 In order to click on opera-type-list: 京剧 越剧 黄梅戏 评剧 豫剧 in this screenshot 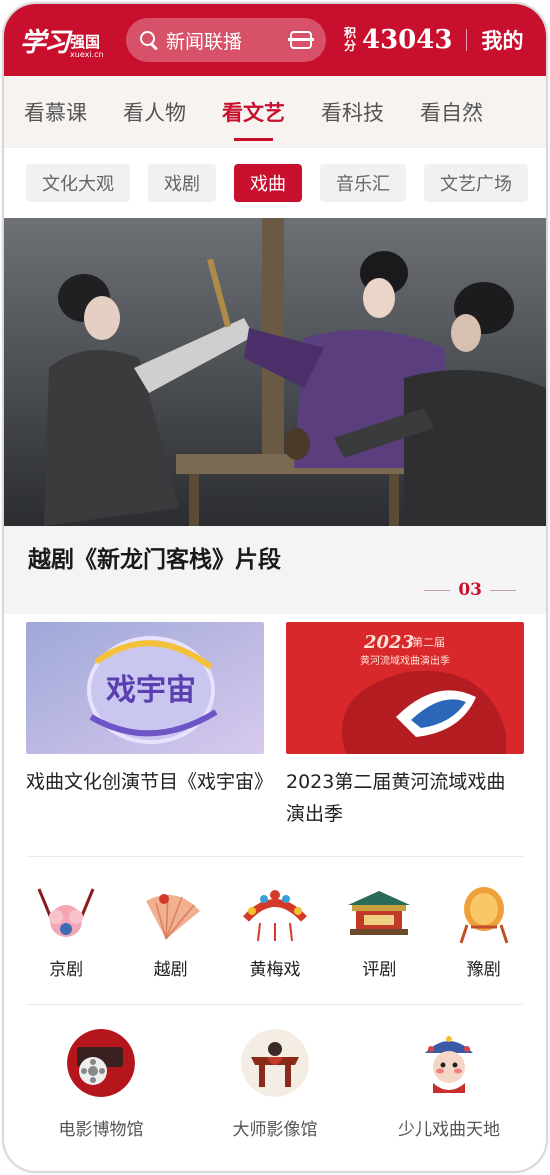, I will do `click(275, 918)`.